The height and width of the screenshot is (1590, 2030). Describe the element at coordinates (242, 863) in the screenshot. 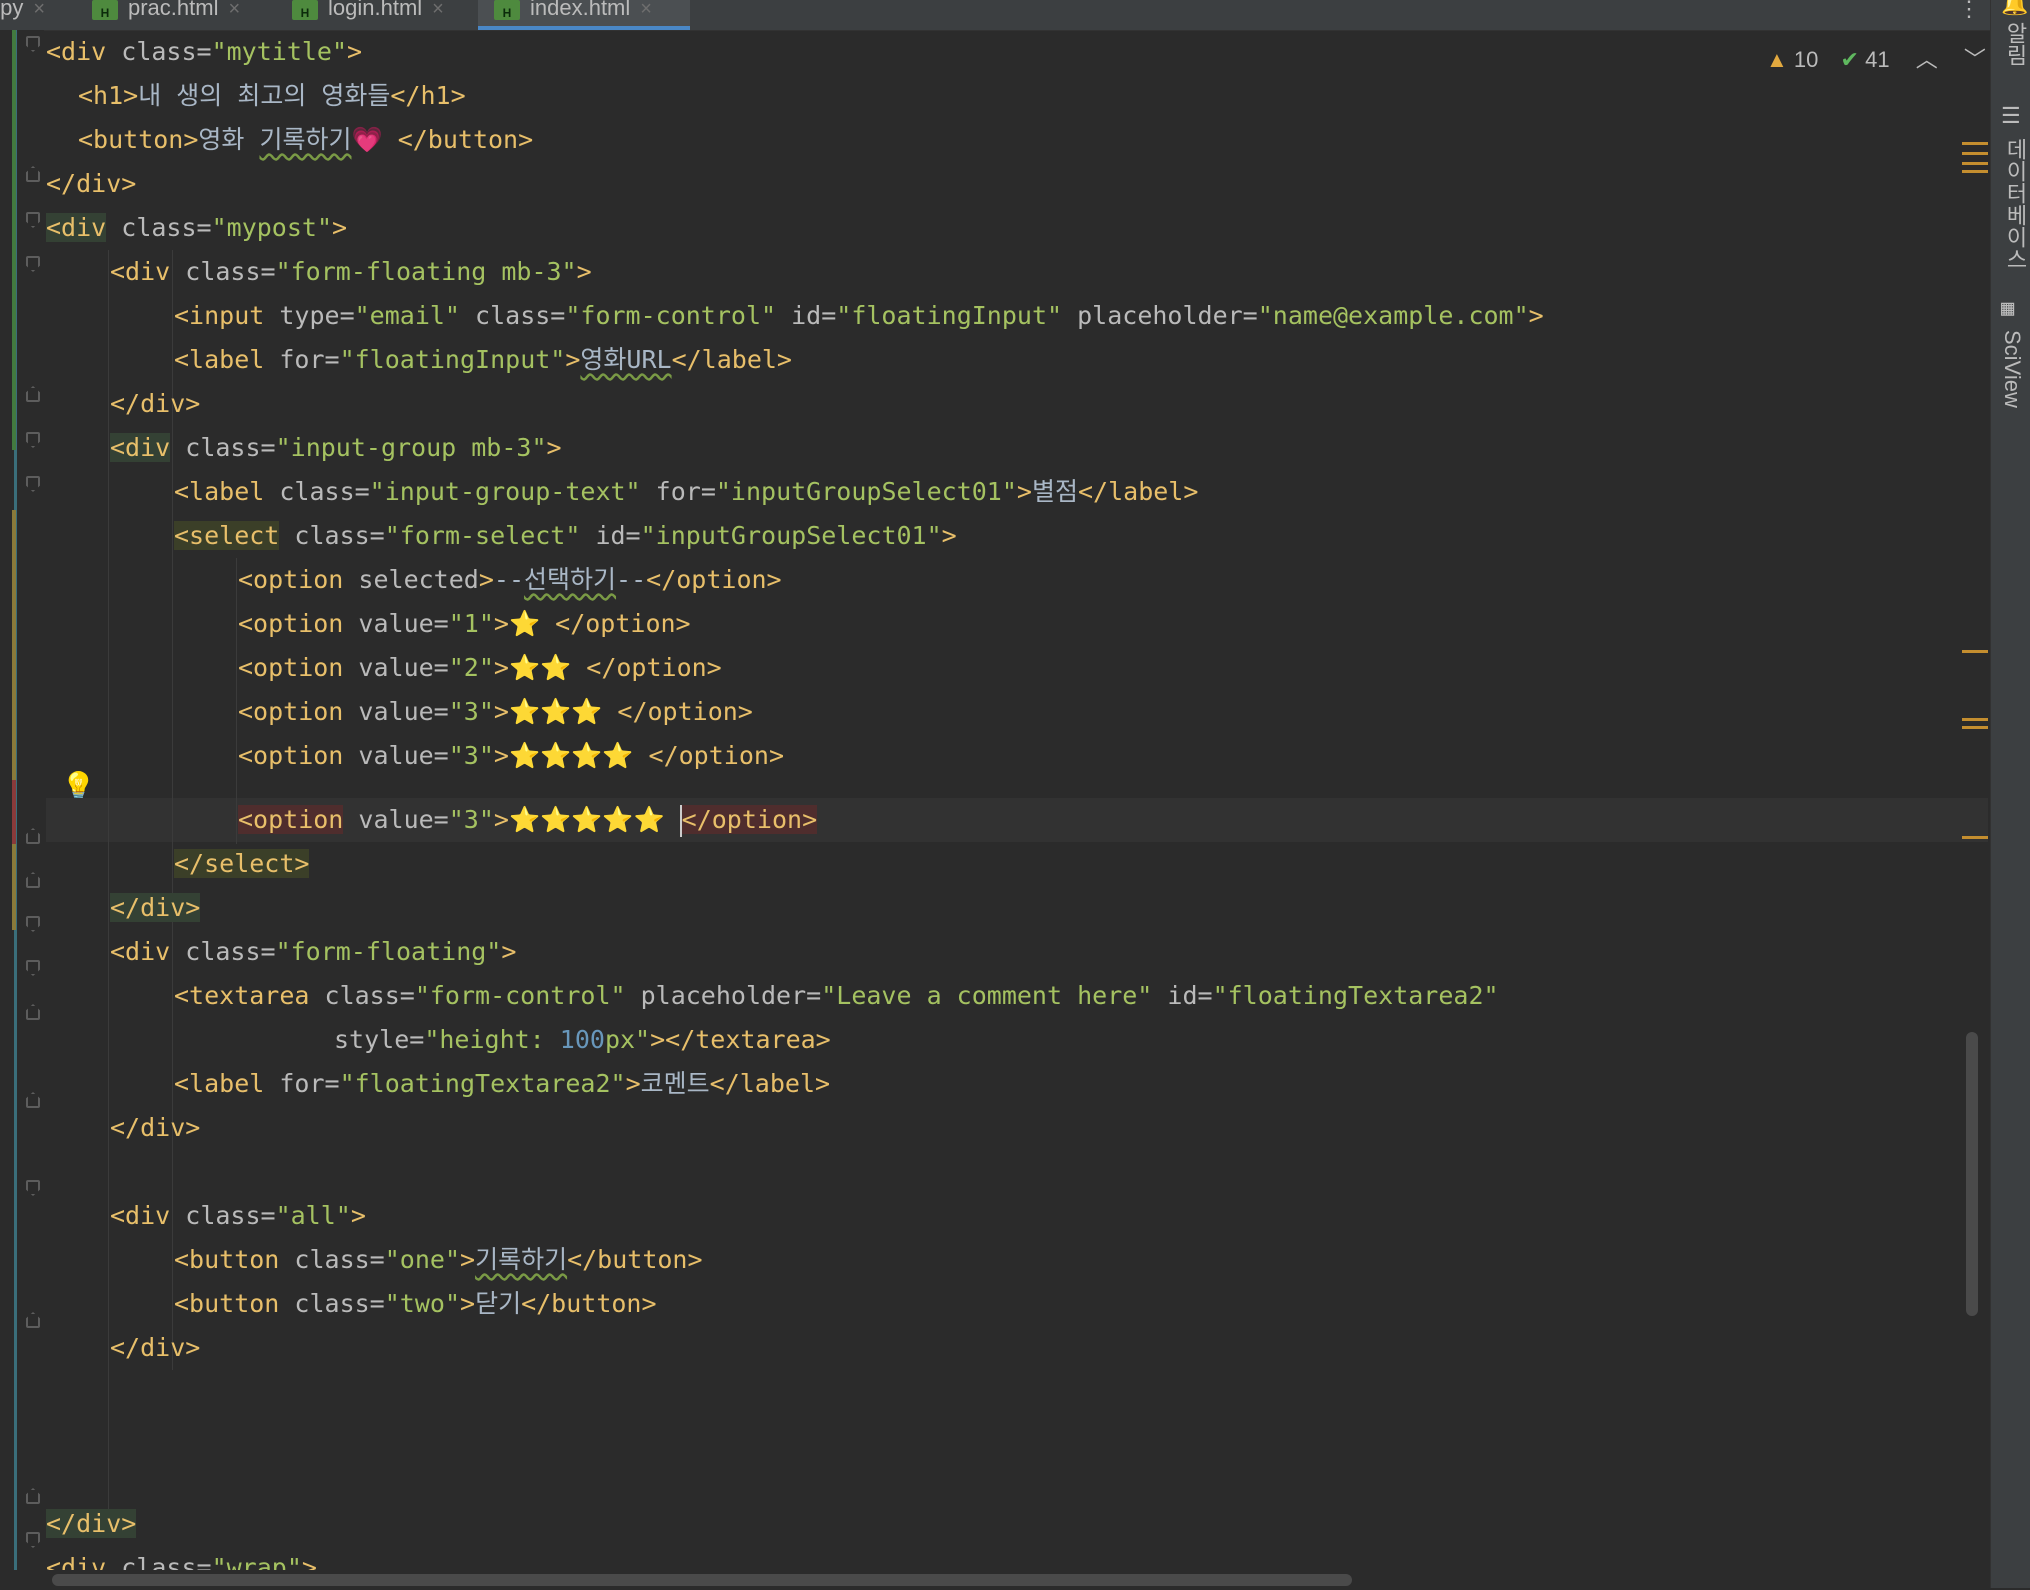

I see `code-line-19: </select>` at that location.